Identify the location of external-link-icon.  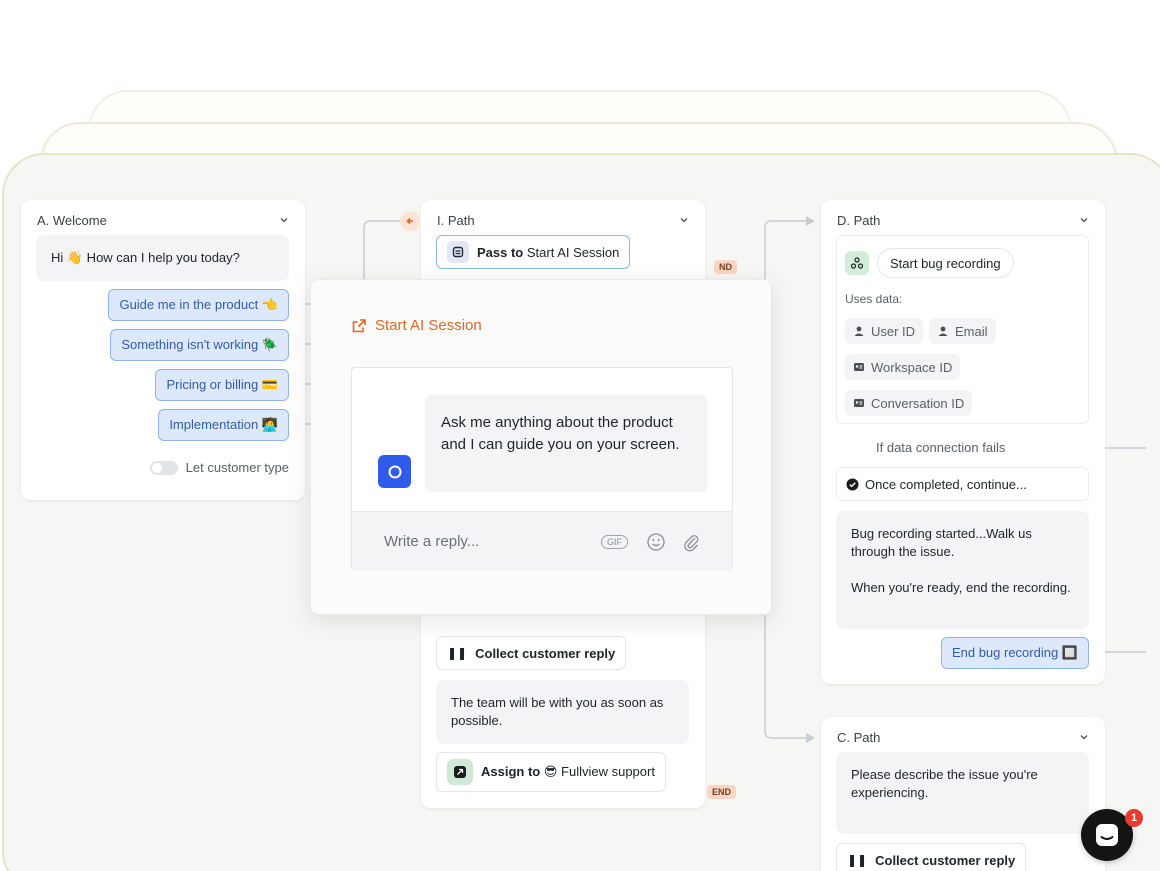
(359, 325).